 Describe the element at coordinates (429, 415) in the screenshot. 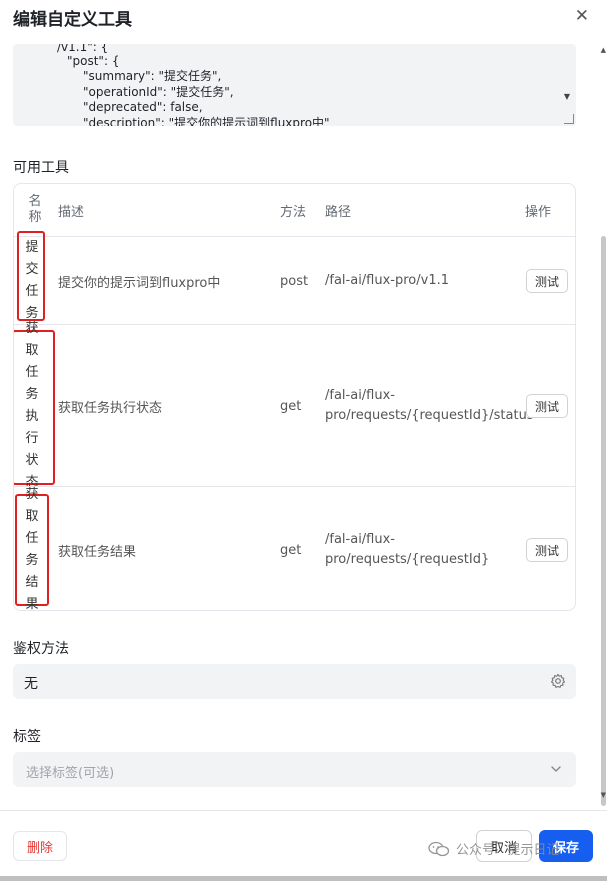

I see `tool-path-line: pro/requests/{requestId}/status` at that location.